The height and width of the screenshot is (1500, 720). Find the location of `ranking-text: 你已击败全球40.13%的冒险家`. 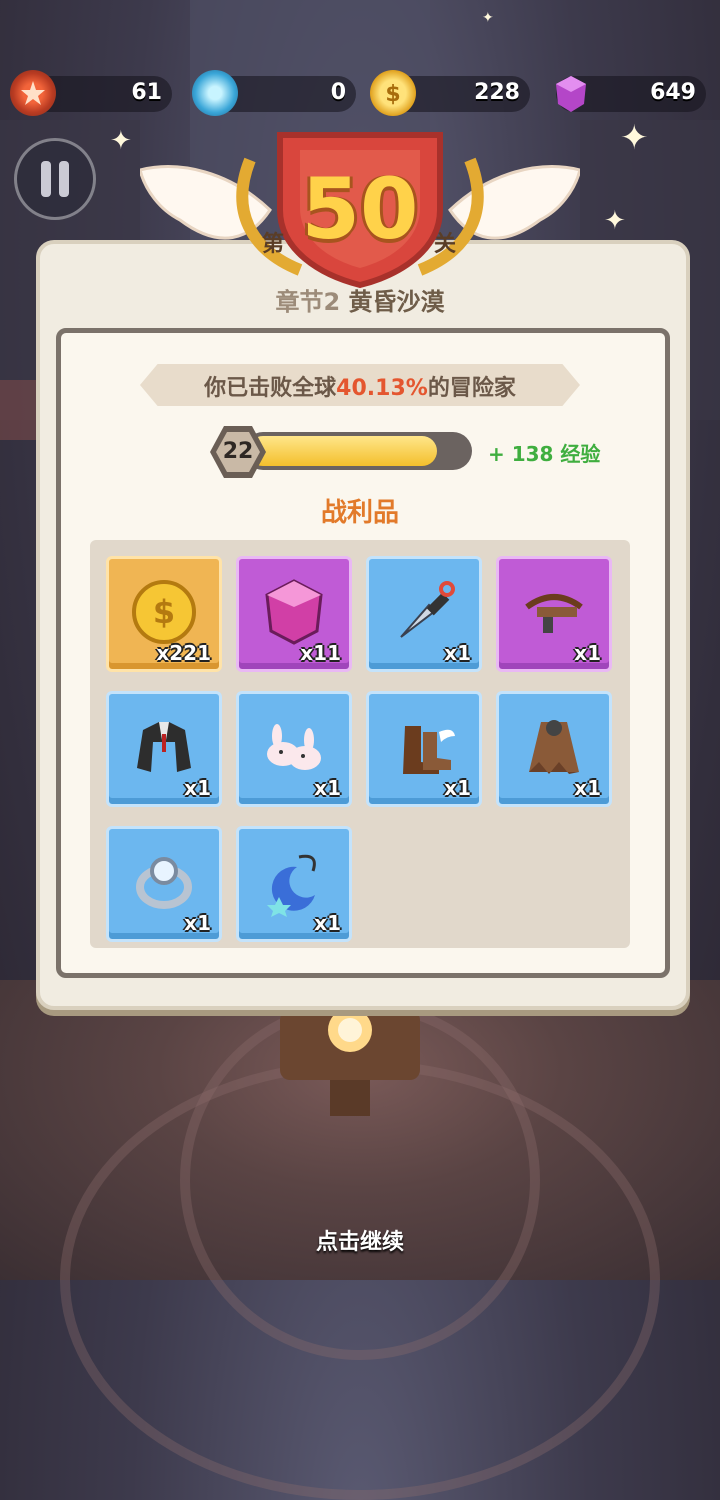

ranking-text: 你已击败全球40.13%的冒险家 is located at coordinates (360, 388).